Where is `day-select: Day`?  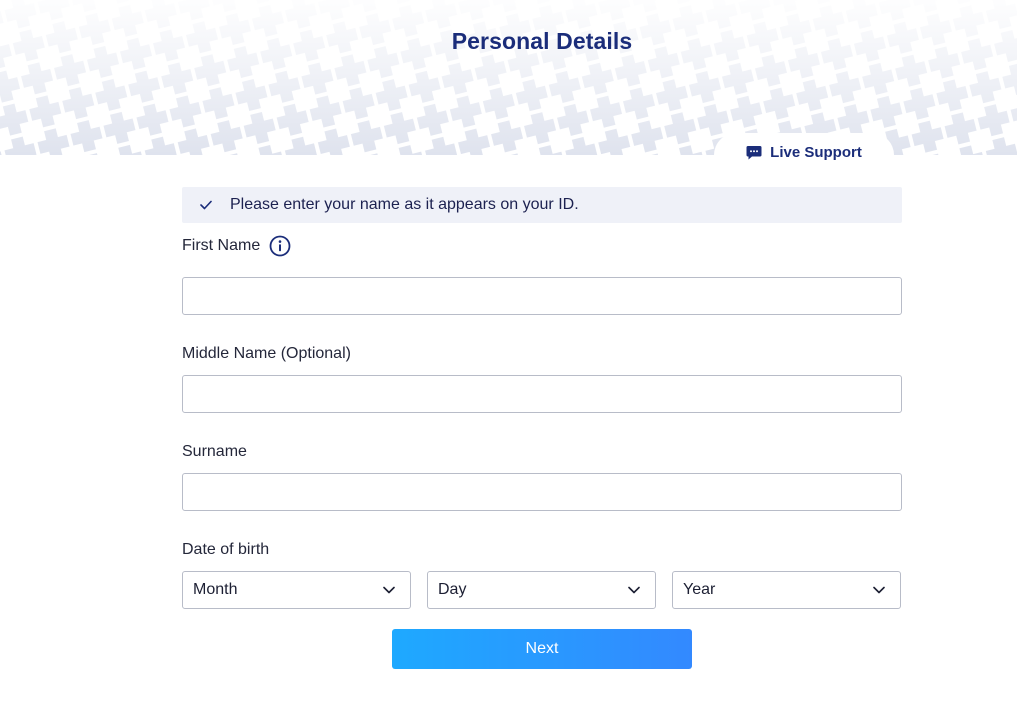 day-select: Day is located at coordinates (541, 590).